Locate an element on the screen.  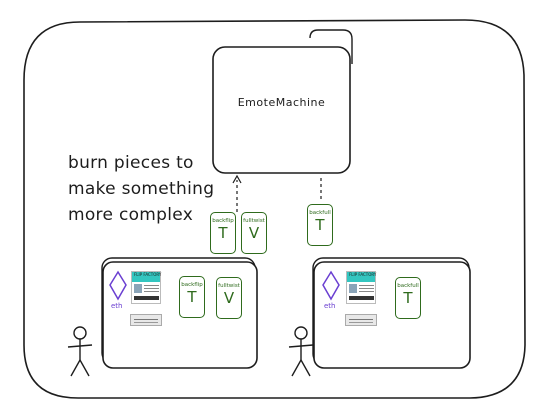
burn-card-fulltwist: fulltwist V is located at coordinates (254, 233).